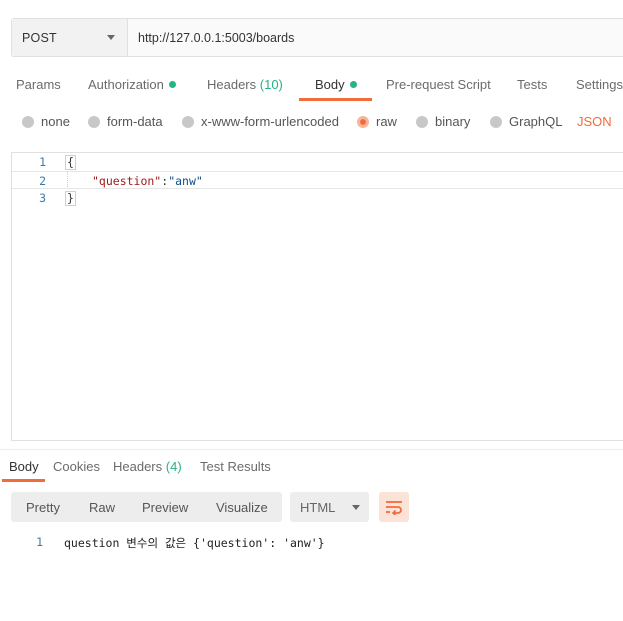 Image resolution: width=623 pixels, height=621 pixels. Describe the element at coordinates (536, 121) in the screenshot. I see `body-type-graphql-label: GraphQL` at that location.